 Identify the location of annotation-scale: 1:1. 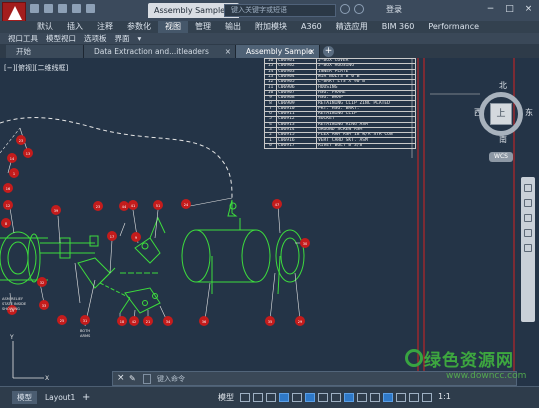
(444, 396).